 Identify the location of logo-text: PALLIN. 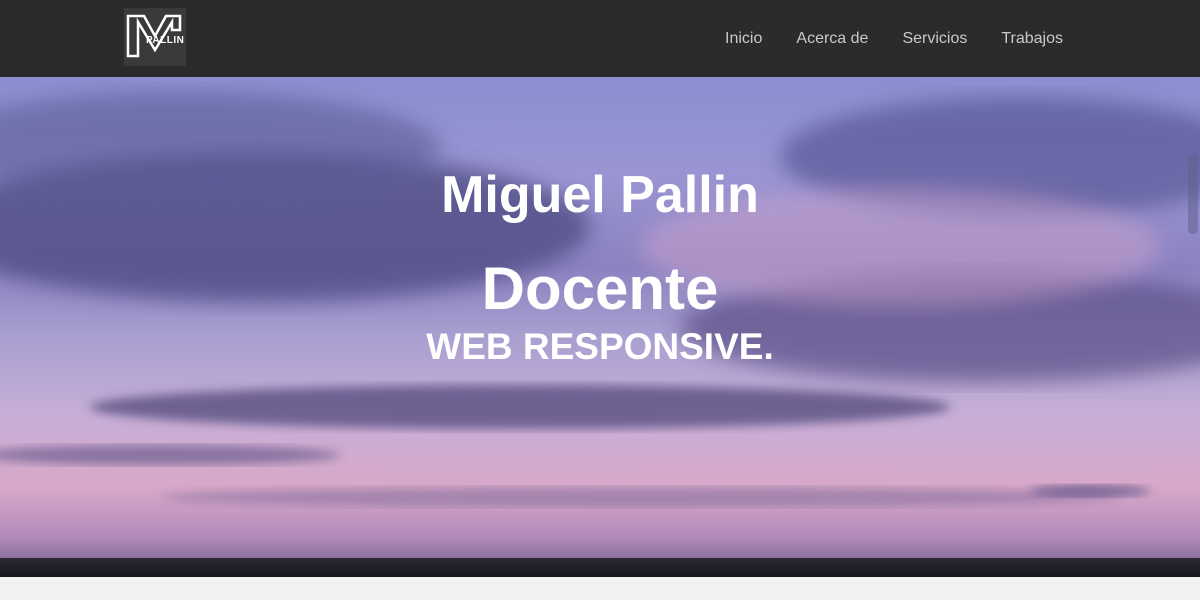
(165, 40).